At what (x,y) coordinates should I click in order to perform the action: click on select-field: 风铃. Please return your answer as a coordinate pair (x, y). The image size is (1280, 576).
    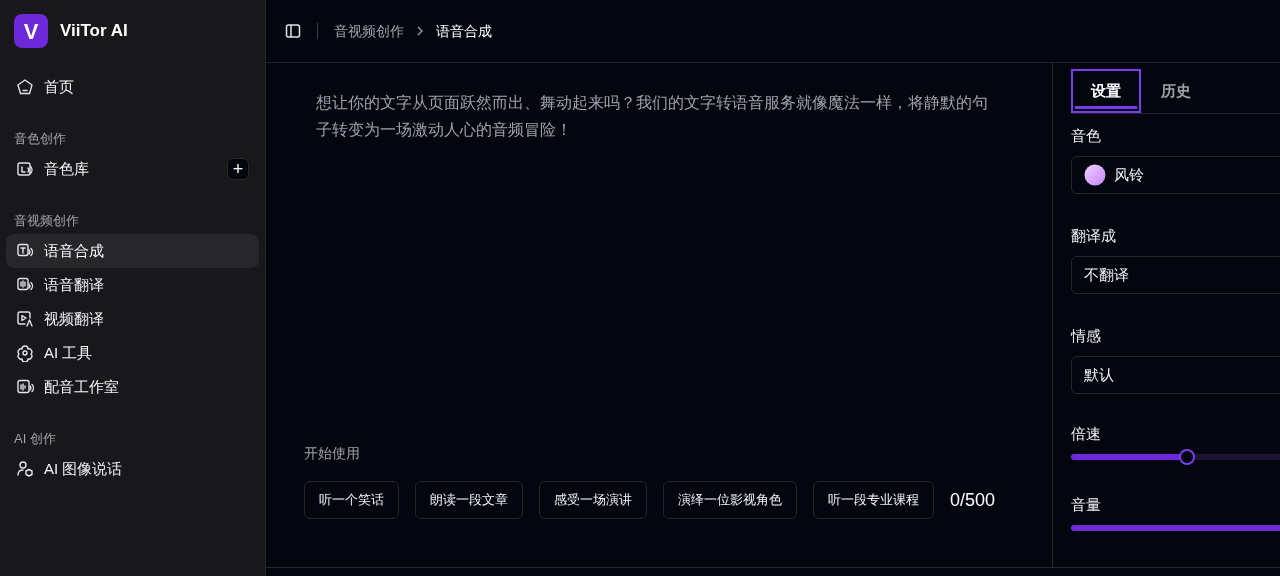
    Looking at the image, I should click on (1175, 175).